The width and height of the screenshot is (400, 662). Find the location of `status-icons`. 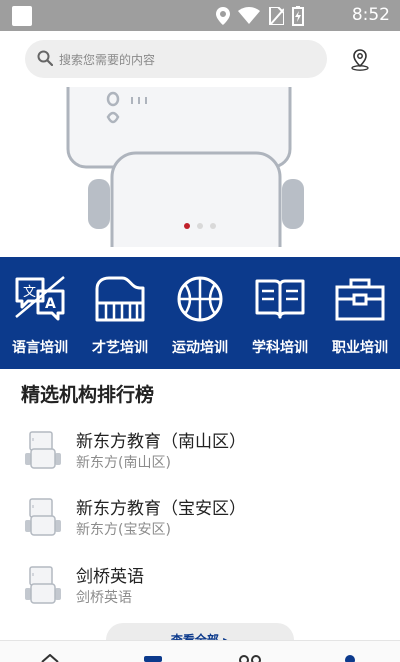

status-icons is located at coordinates (260, 16).